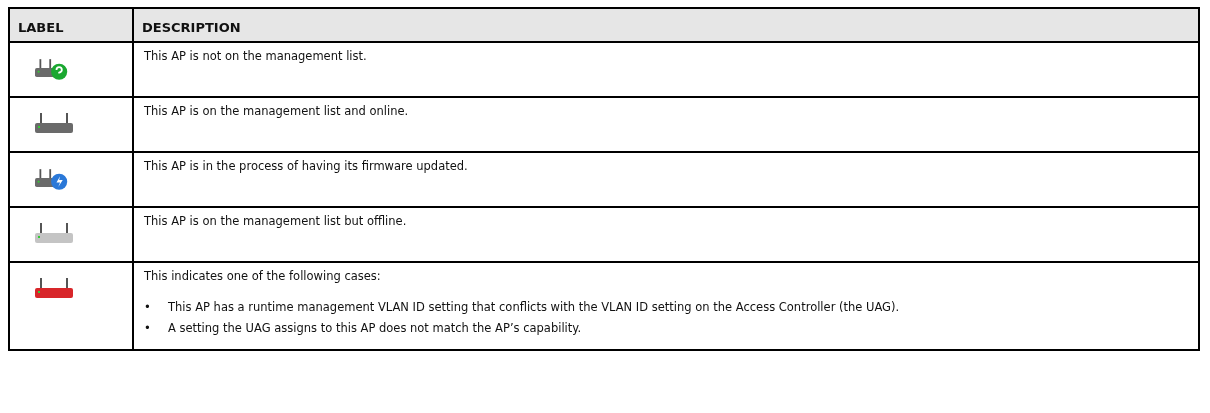 The width and height of the screenshot is (1210, 413). I want to click on column-header: LABEL, so click(71, 25).